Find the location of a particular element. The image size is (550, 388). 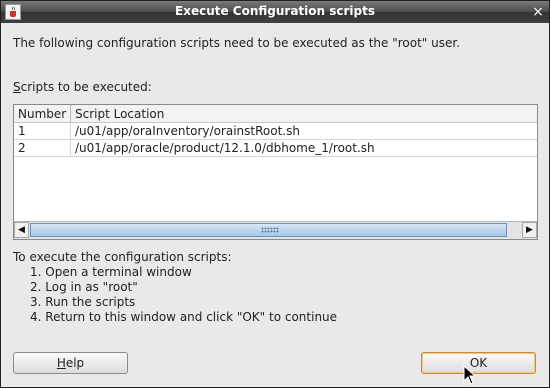

scrollbar-thumb is located at coordinates (268, 230).